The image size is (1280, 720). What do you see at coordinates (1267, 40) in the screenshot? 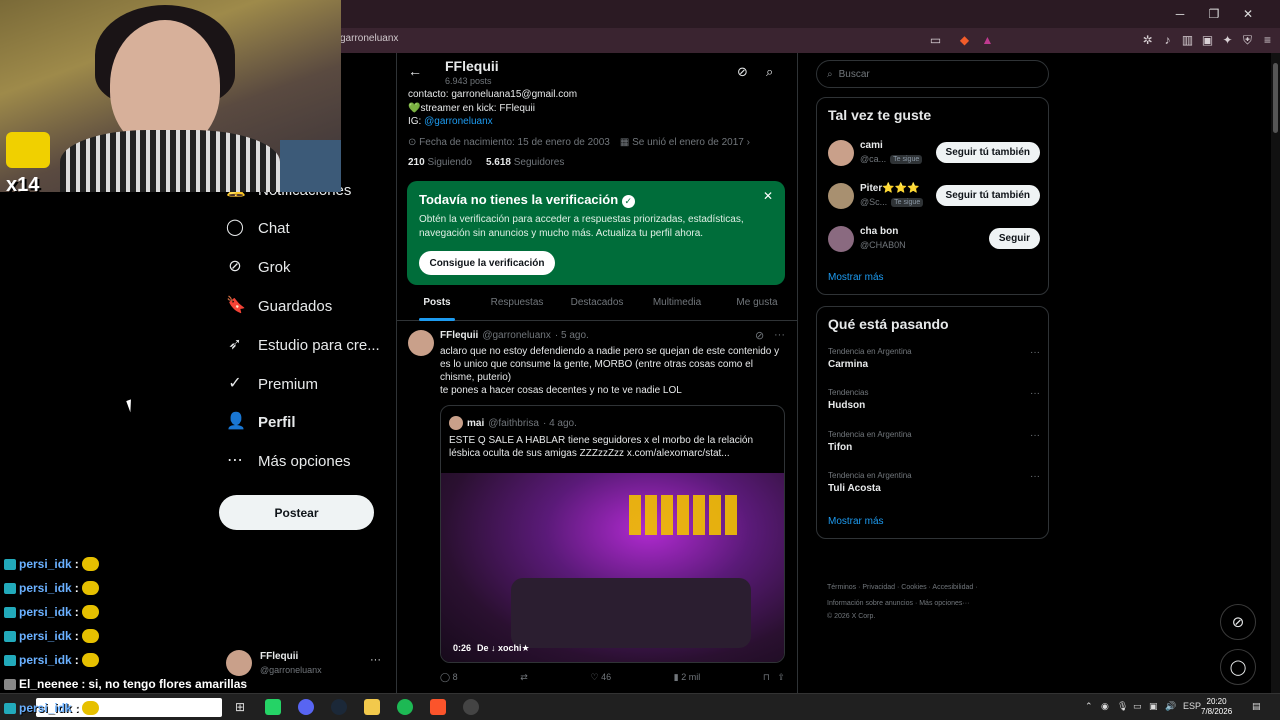
I see `menu-icon: ≡` at bounding box center [1267, 40].